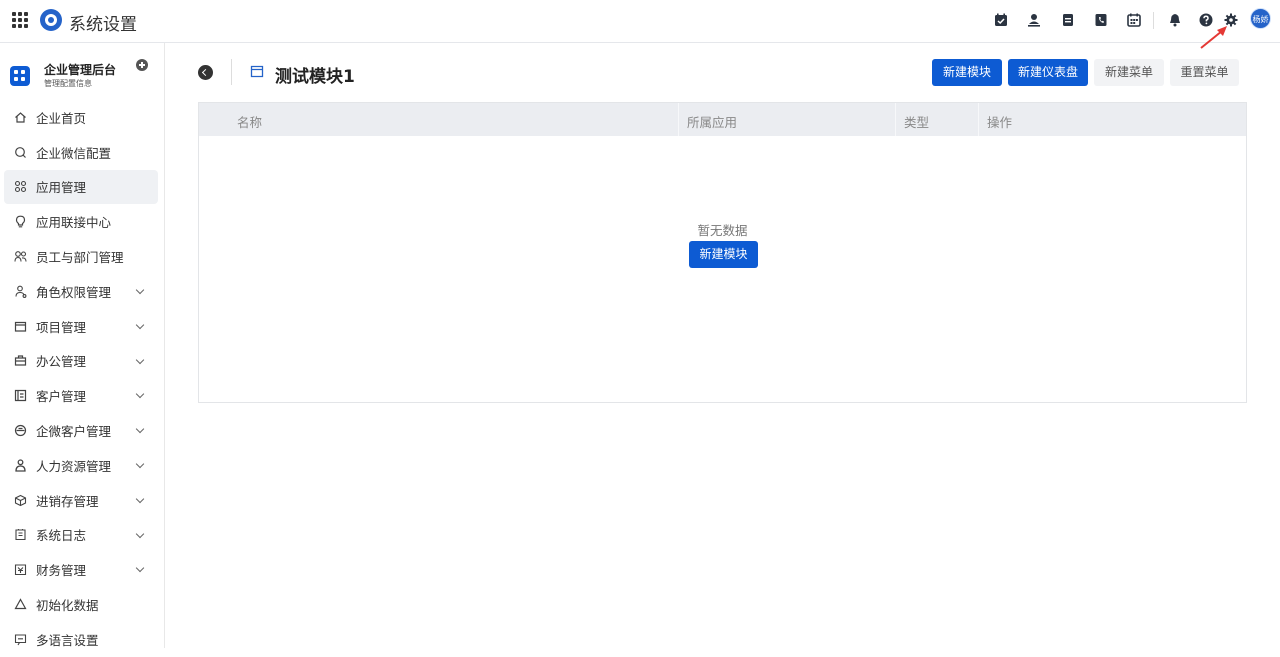 The image size is (1280, 657). I want to click on sidebar-item-roles: 角色权限管理, so click(81, 291).